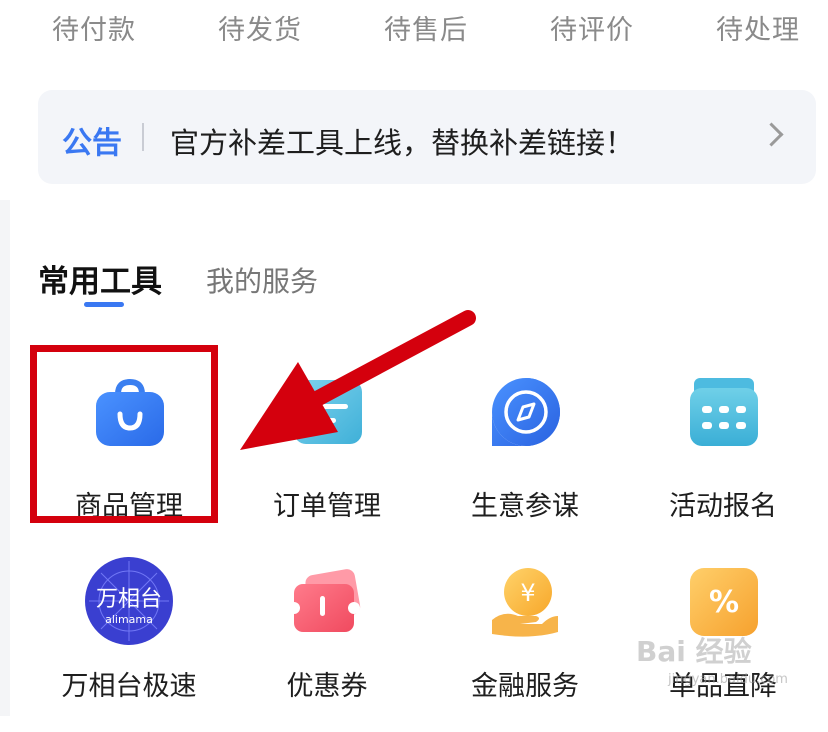  Describe the element at coordinates (728, 679) in the screenshot. I see `watermark-url: jingyan.baidu.com` at that location.